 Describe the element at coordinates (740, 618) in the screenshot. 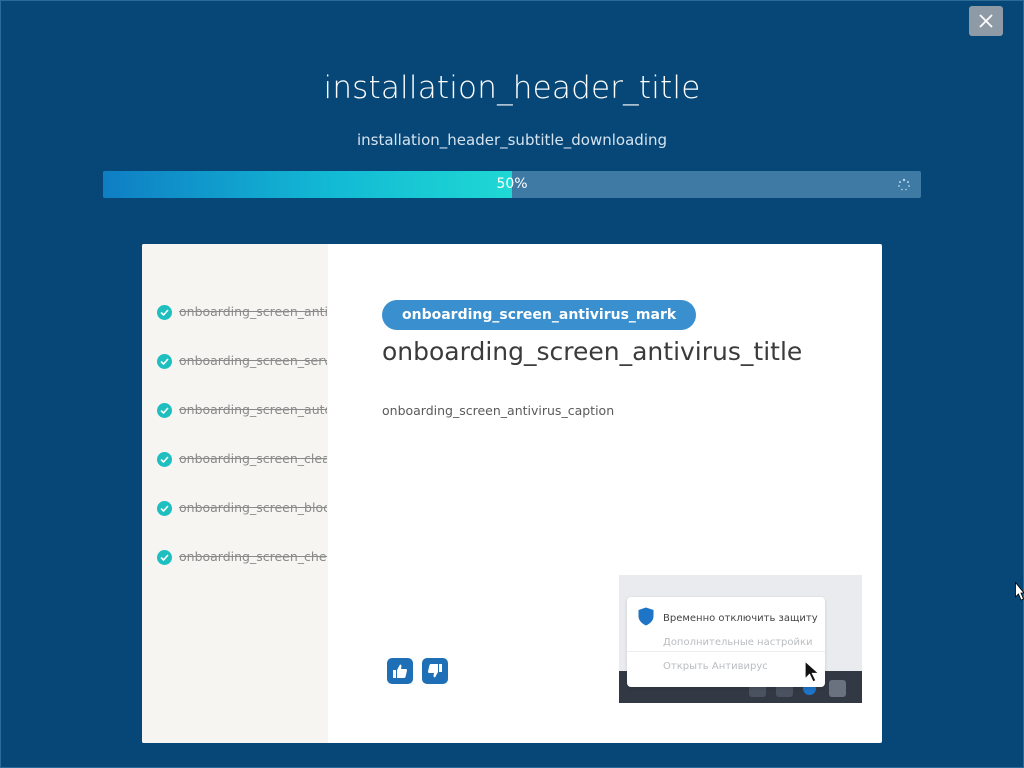

I see `menu-item-disable-protection: Временно отключить защиту` at that location.